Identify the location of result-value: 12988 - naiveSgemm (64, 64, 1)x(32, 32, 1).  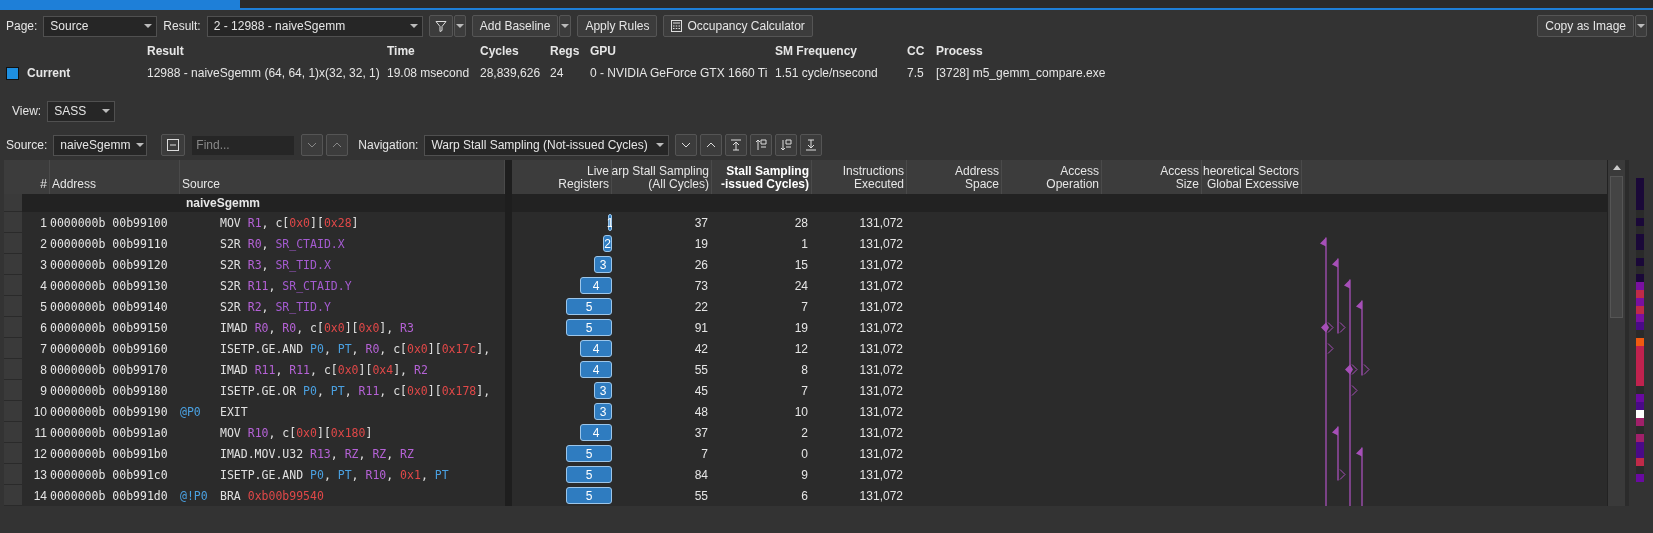
(264, 73).